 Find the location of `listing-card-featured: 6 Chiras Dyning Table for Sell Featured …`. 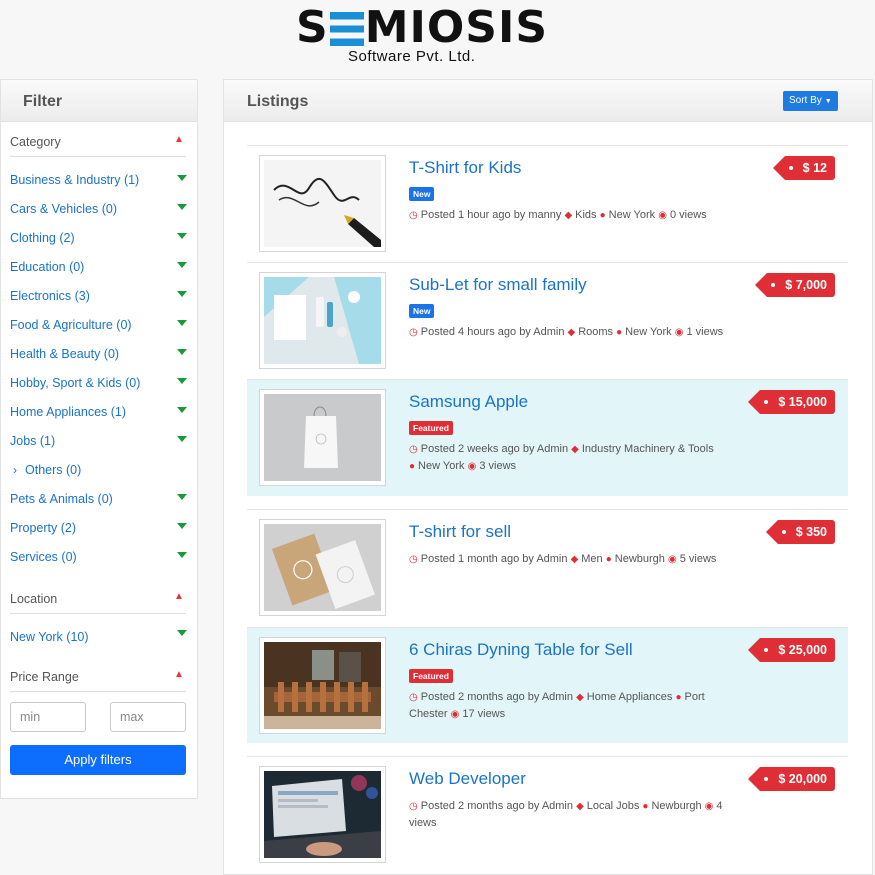

listing-card-featured: 6 Chiras Dyning Table for Sell Featured … is located at coordinates (547, 685).